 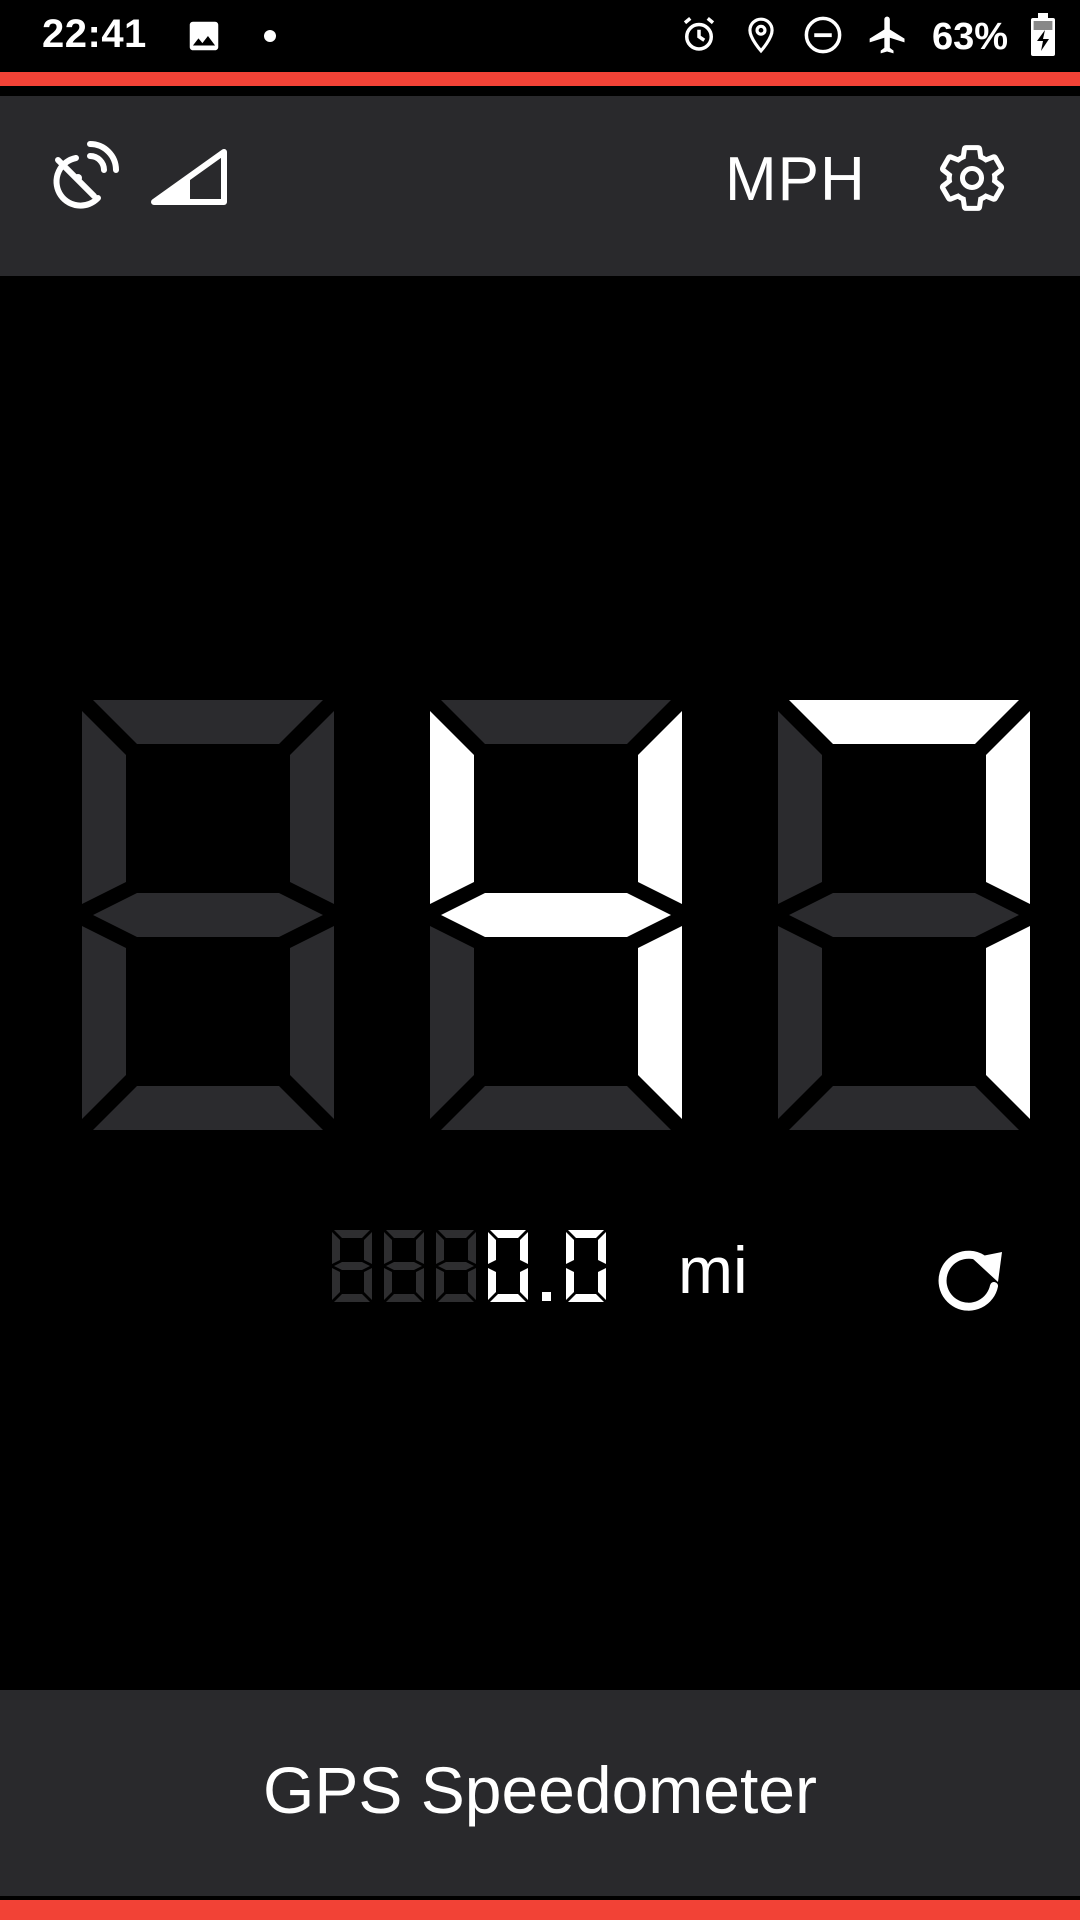 I want to click on odometer-lead-1-segment-a, so click(x=404, y=1234).